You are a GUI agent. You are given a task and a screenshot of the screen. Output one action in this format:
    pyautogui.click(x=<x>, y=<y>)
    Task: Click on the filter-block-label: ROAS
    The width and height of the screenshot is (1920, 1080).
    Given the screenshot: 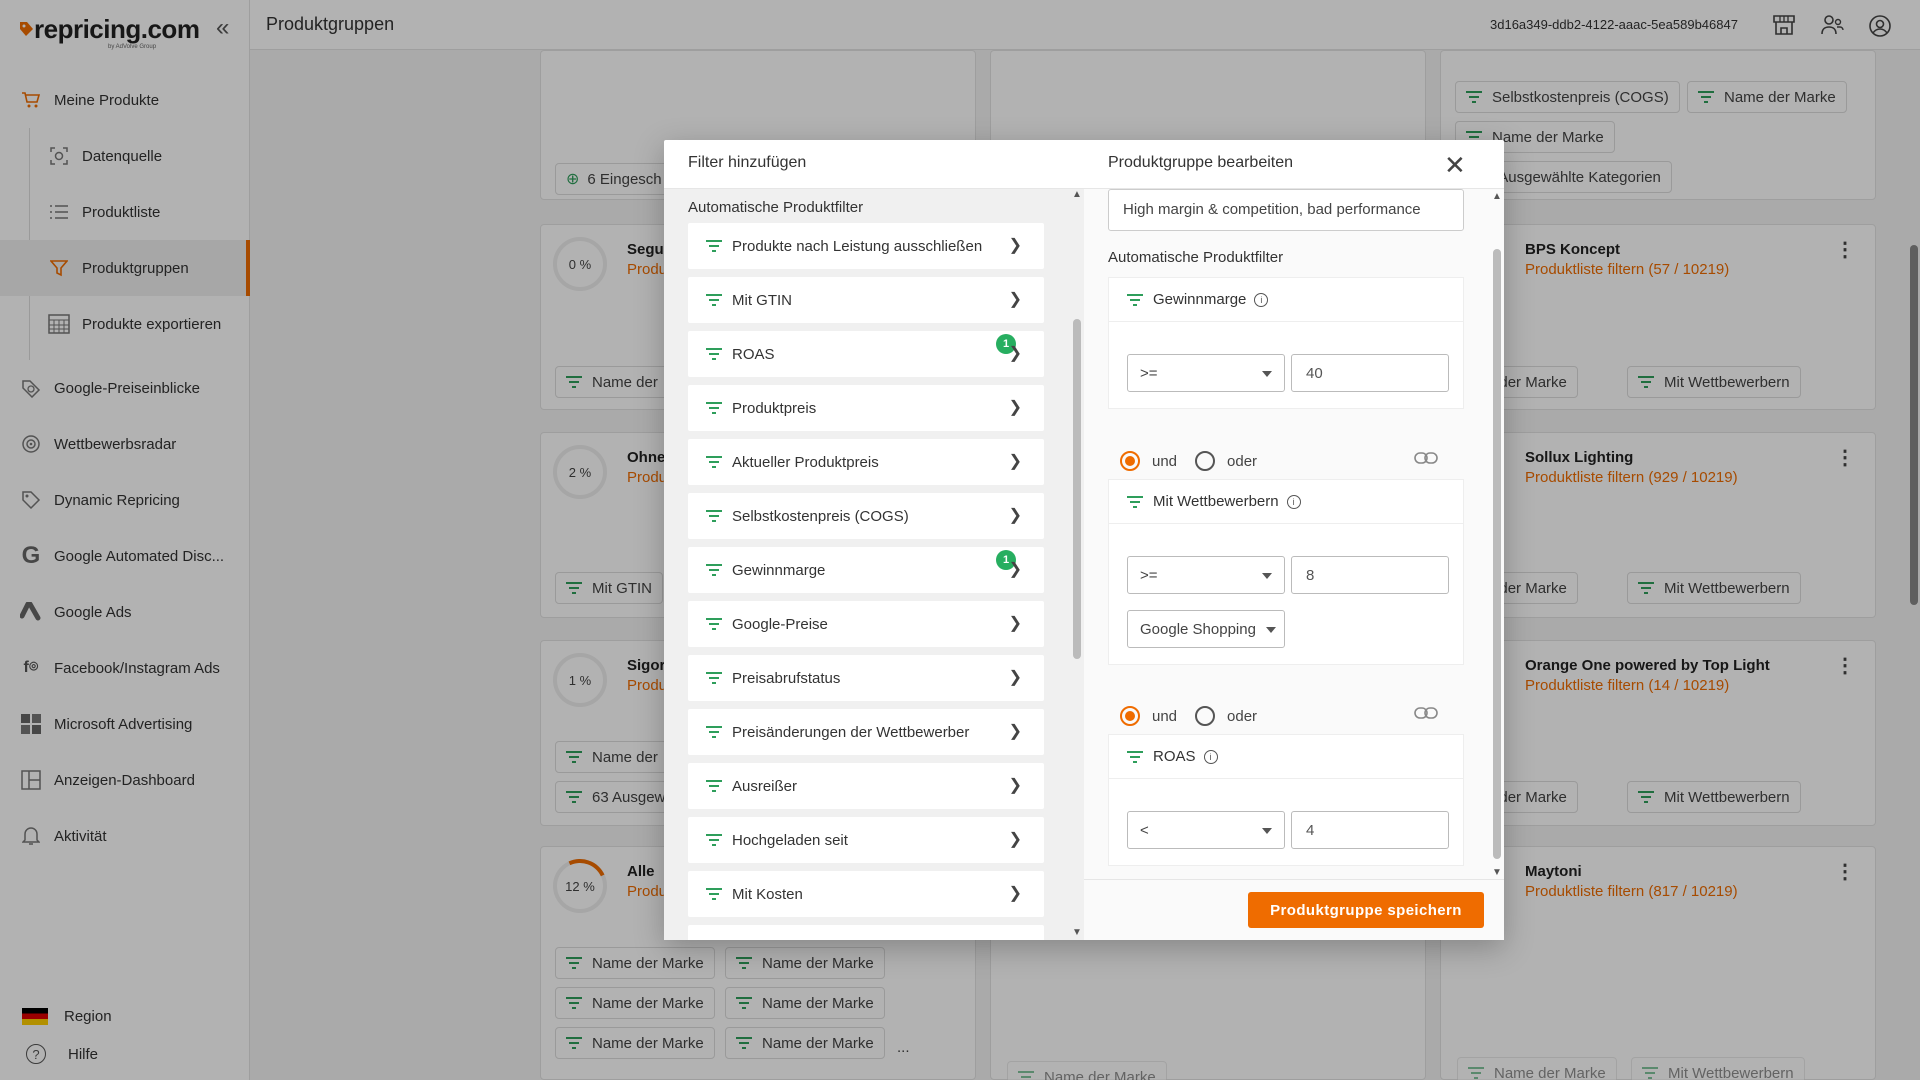 What is the action you would take?
    pyautogui.click(x=1174, y=756)
    